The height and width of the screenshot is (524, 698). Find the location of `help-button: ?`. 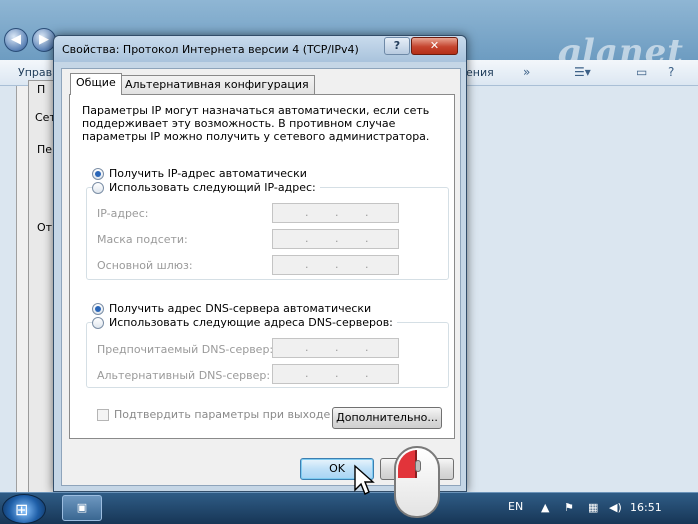

help-button: ? is located at coordinates (397, 46).